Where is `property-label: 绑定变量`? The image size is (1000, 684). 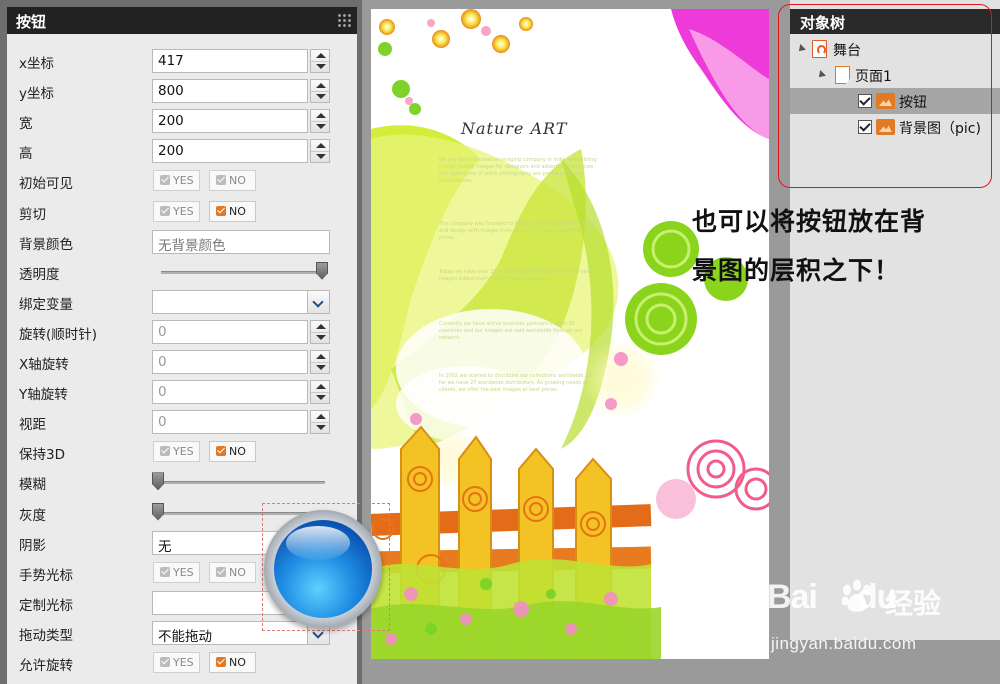
property-label: 绑定变量 is located at coordinates (46, 304).